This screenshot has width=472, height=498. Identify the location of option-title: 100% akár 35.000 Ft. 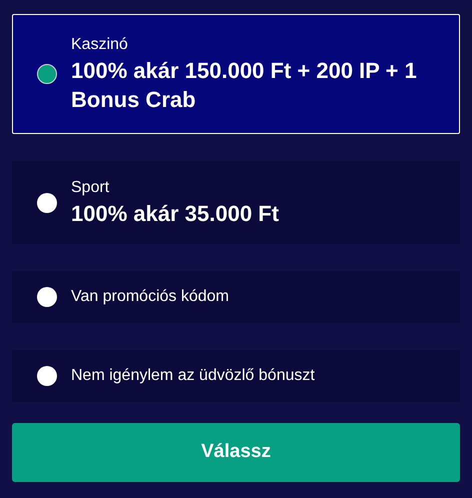
(175, 214).